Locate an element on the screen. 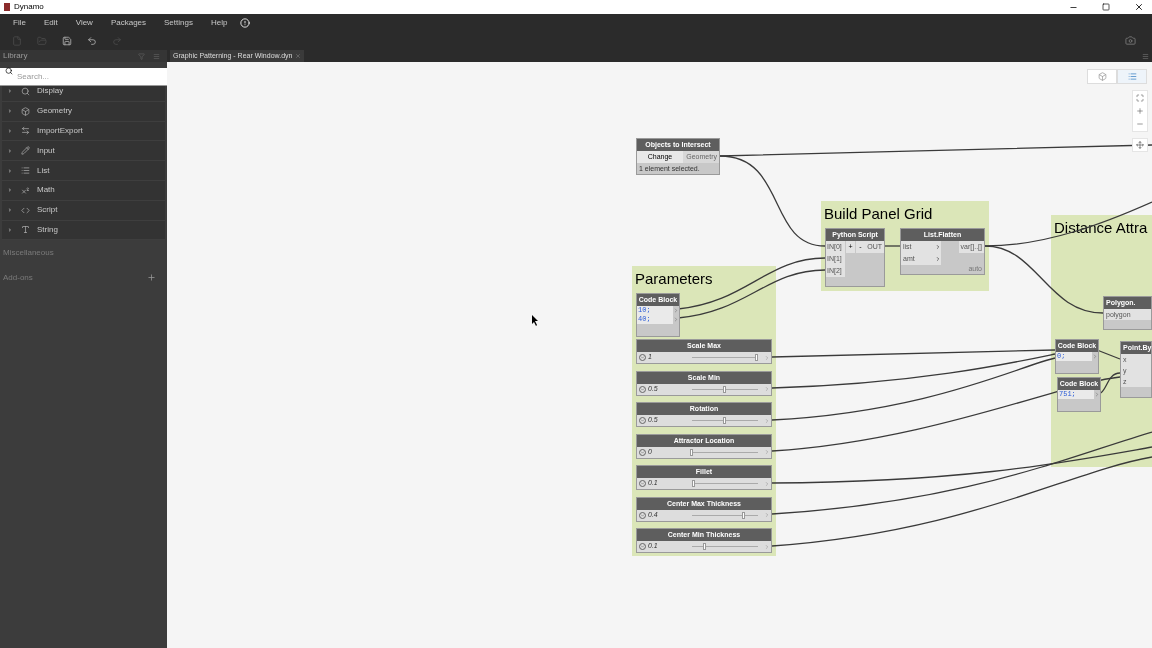 Image resolution: width=1152 pixels, height=648 pixels. pan-button is located at coordinates (1140, 145).